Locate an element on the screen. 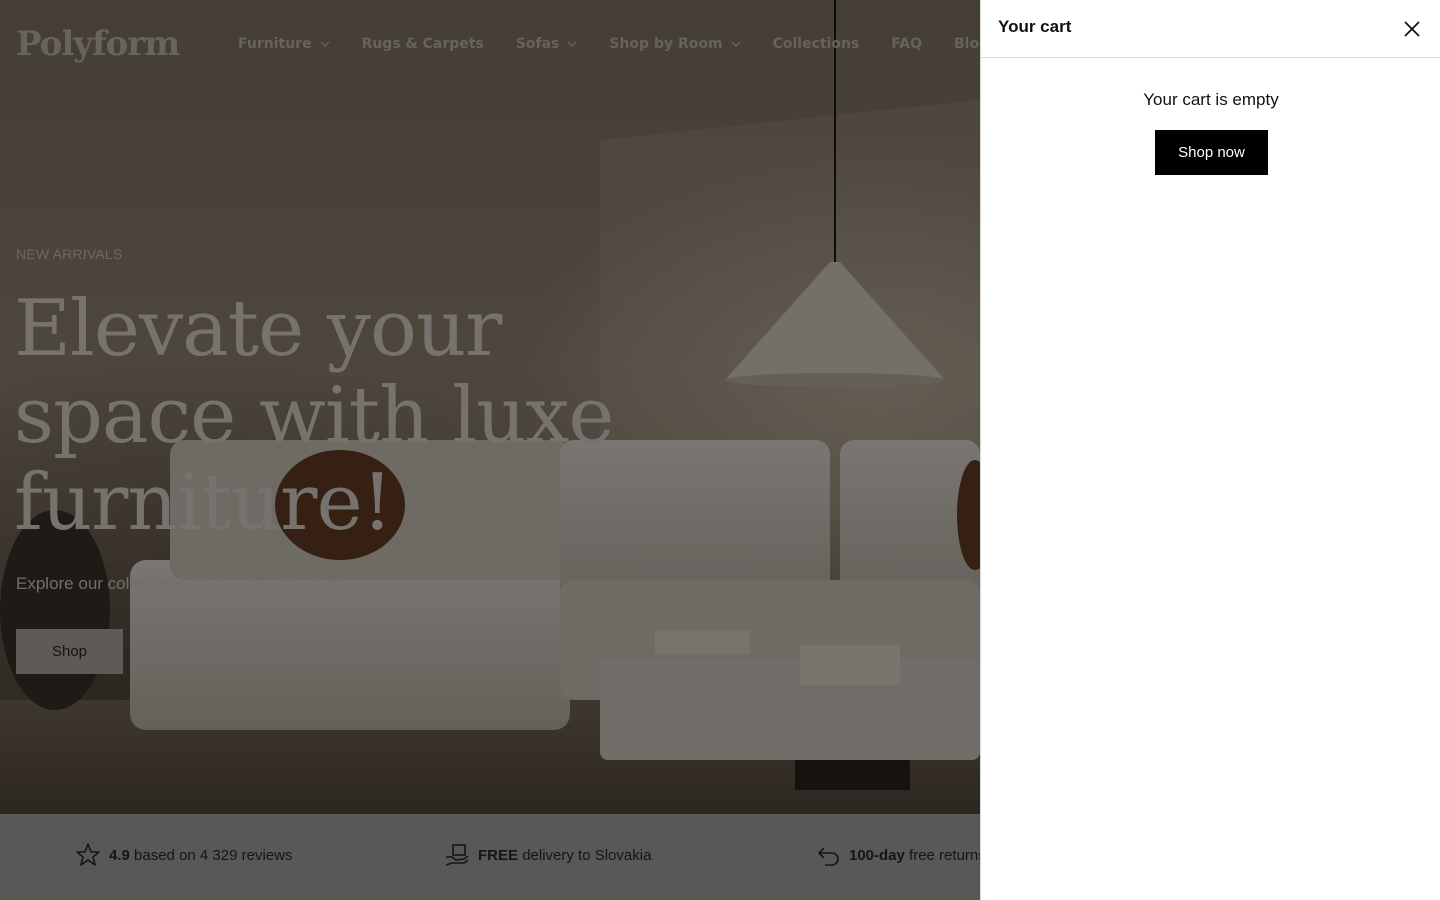  cart-title: Your cart is located at coordinates (1035, 26).